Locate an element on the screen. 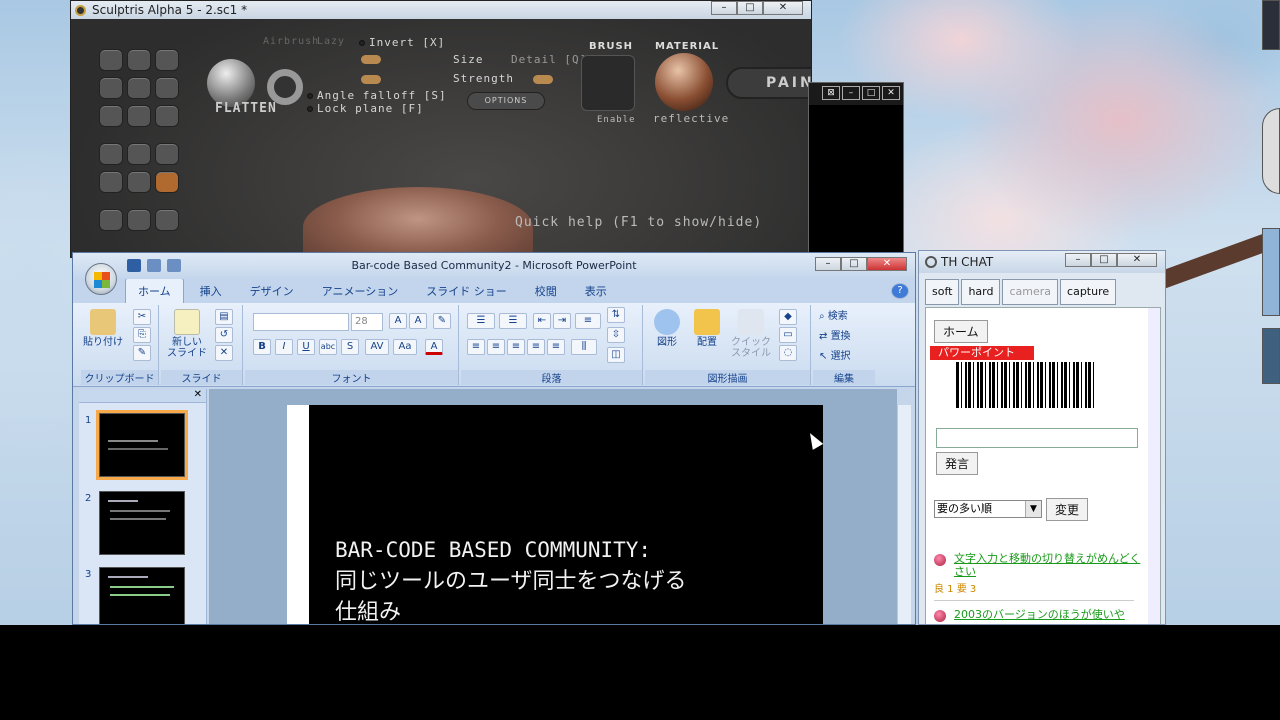  tab-soft: soft is located at coordinates (942, 292).